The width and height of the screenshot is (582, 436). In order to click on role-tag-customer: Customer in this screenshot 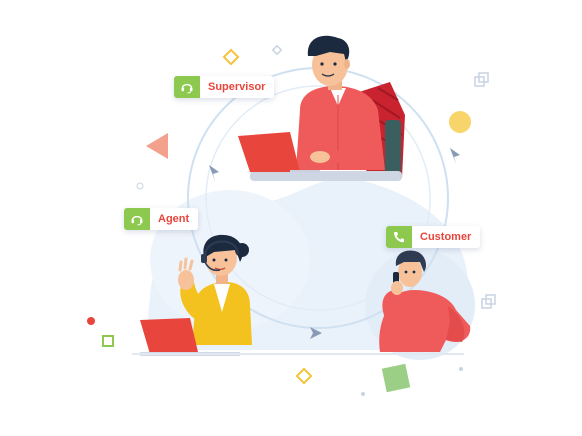, I will do `click(433, 237)`.